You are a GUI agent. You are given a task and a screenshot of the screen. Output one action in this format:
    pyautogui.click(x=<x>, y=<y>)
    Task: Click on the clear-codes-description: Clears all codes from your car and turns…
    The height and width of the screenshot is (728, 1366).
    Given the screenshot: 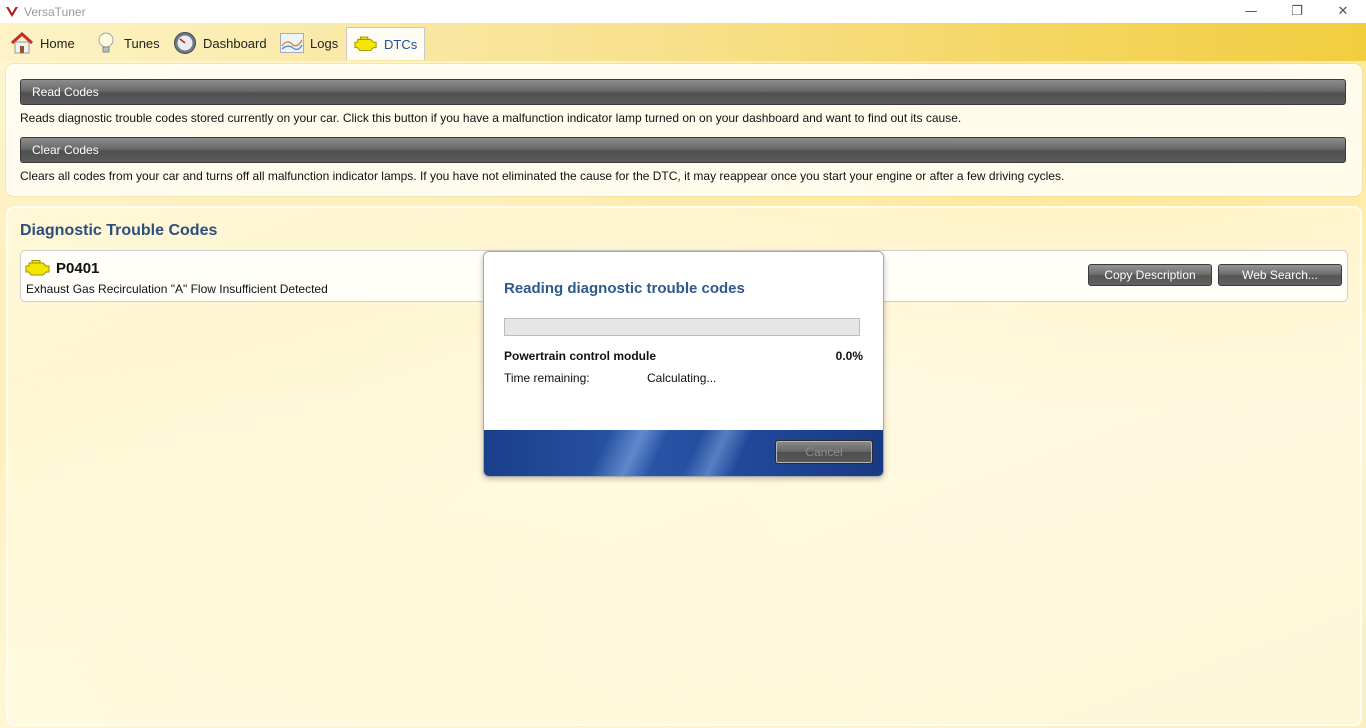 What is the action you would take?
    pyautogui.click(x=542, y=176)
    